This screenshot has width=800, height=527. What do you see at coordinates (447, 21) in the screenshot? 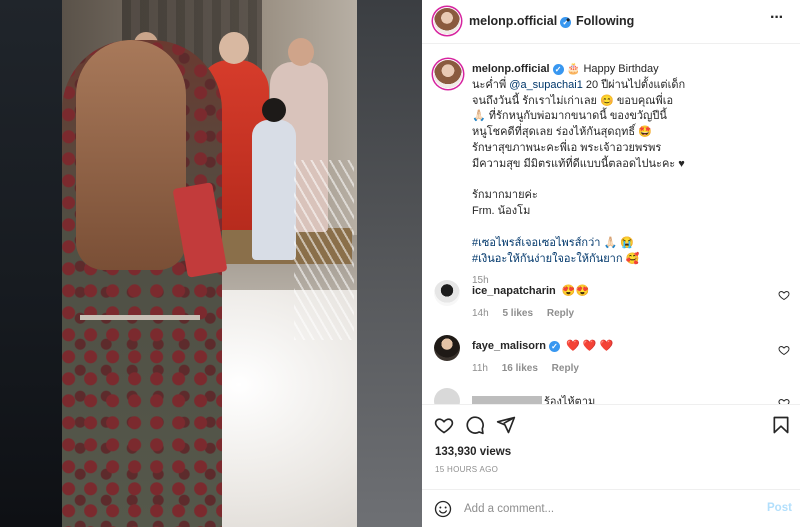
I see `author-avatar` at bounding box center [447, 21].